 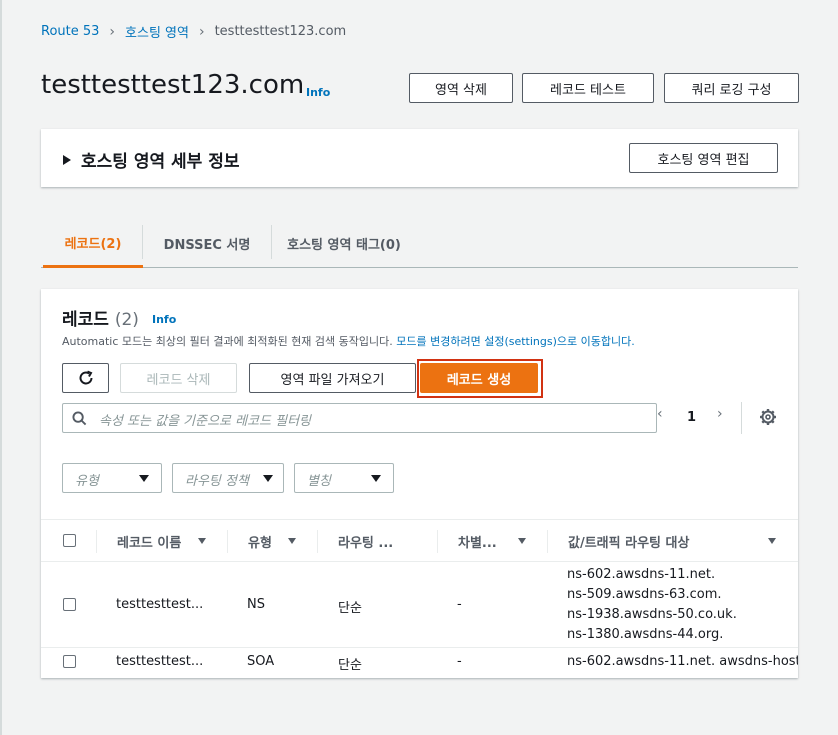 What do you see at coordinates (178, 378) in the screenshot?
I see `delete-records-button: 레코드 삭제` at bounding box center [178, 378].